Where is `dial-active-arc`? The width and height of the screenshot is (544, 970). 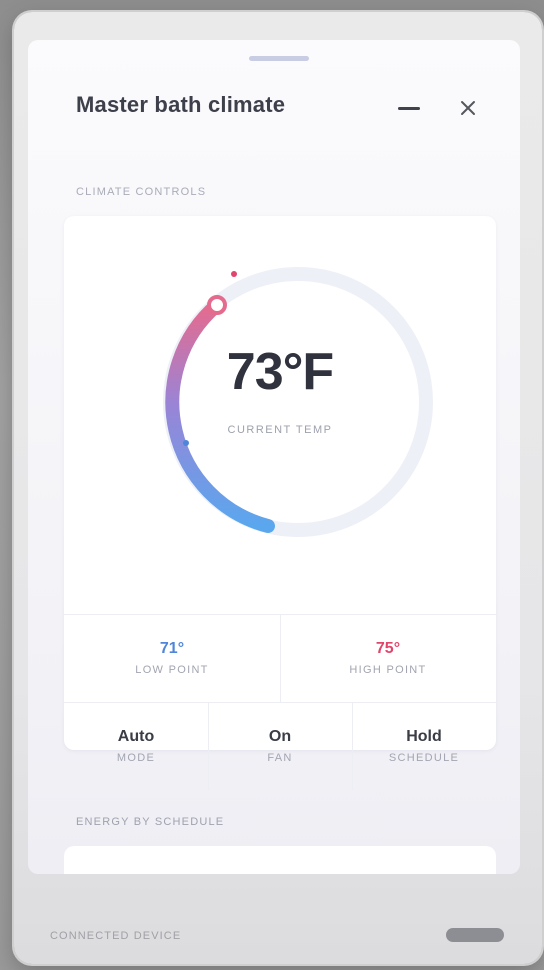
dial-active-arc is located at coordinates (220, 415).